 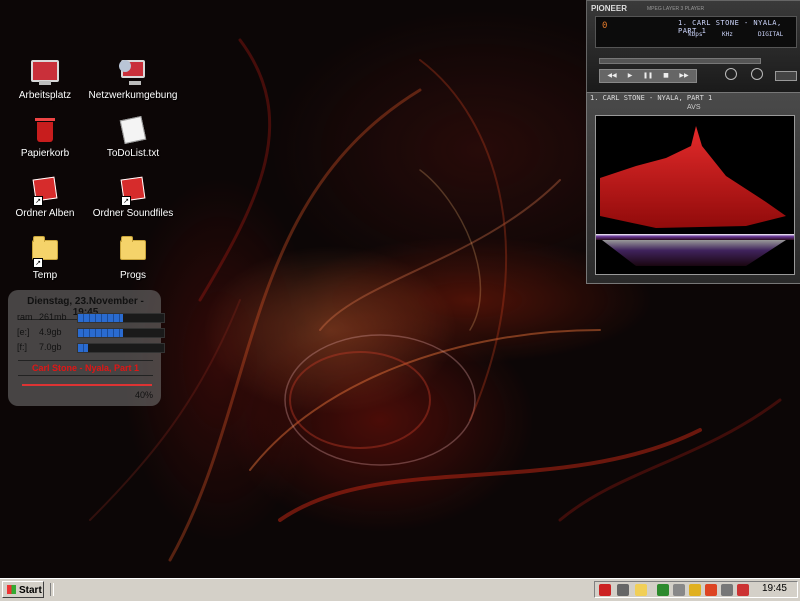 I want to click on desktop-icon-todolist: ToDoList.txt, so click(x=133, y=137).